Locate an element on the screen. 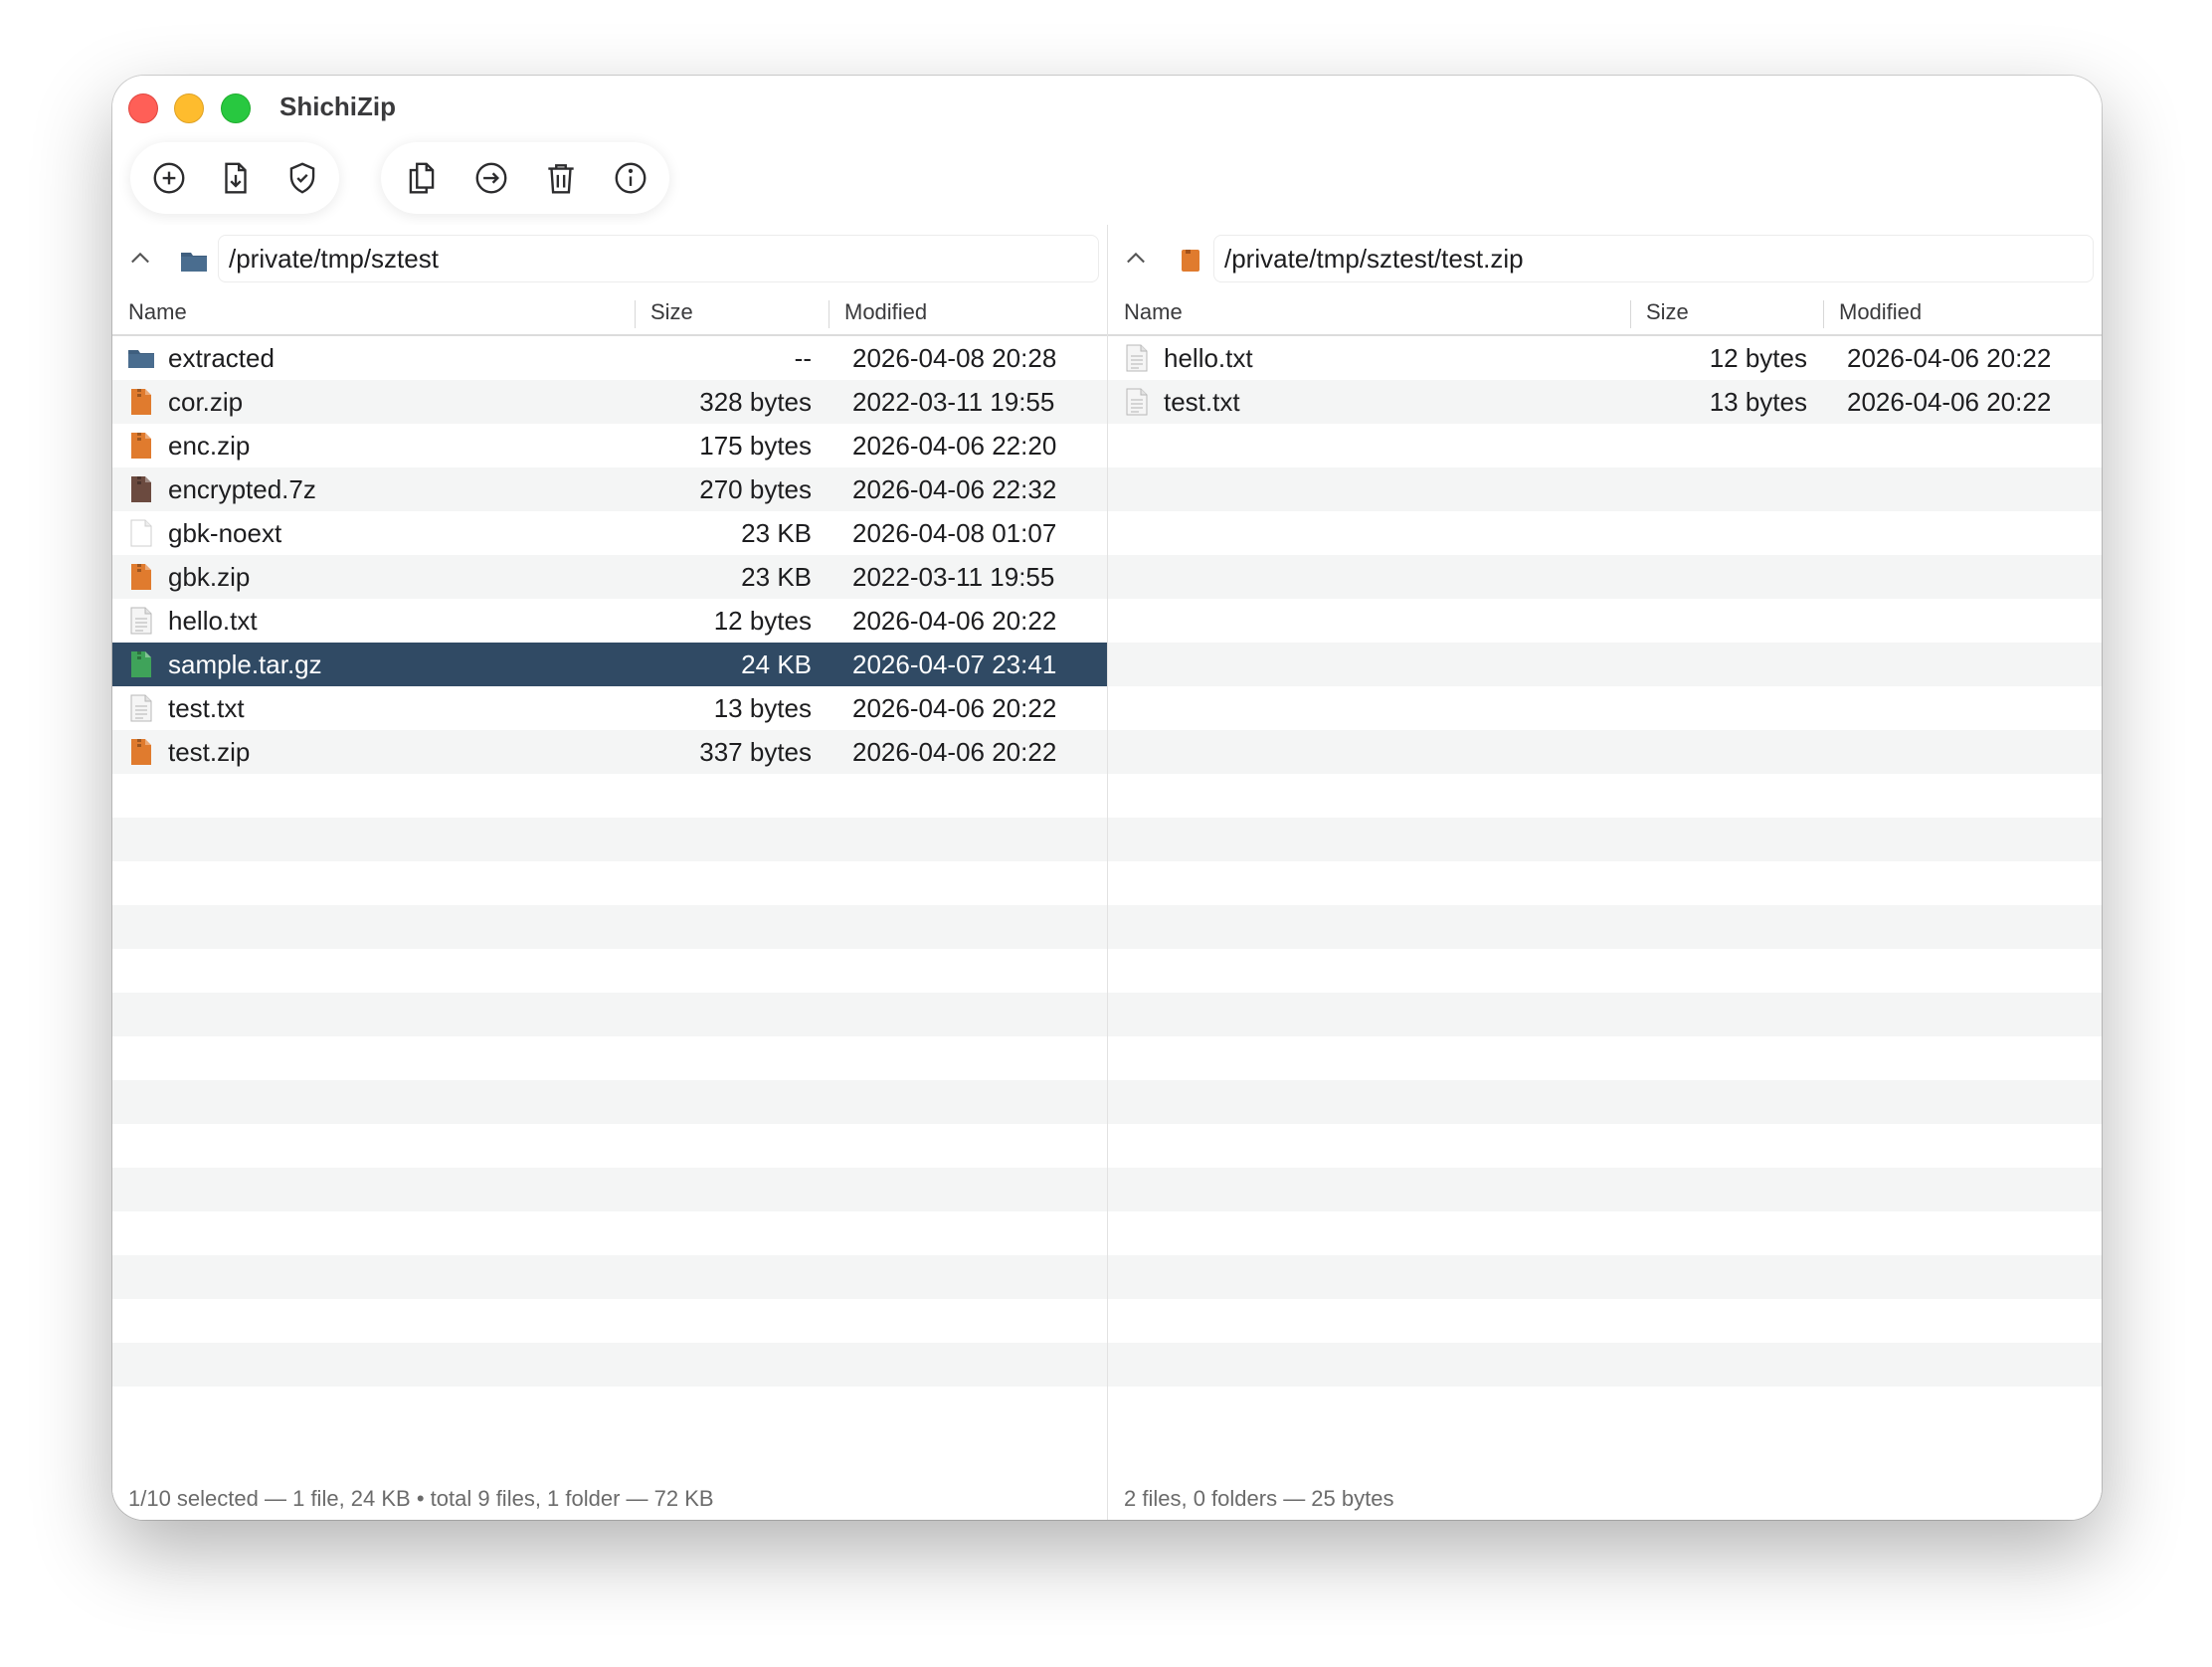 The image size is (2212, 1667). minimize-window-button is located at coordinates (189, 108).